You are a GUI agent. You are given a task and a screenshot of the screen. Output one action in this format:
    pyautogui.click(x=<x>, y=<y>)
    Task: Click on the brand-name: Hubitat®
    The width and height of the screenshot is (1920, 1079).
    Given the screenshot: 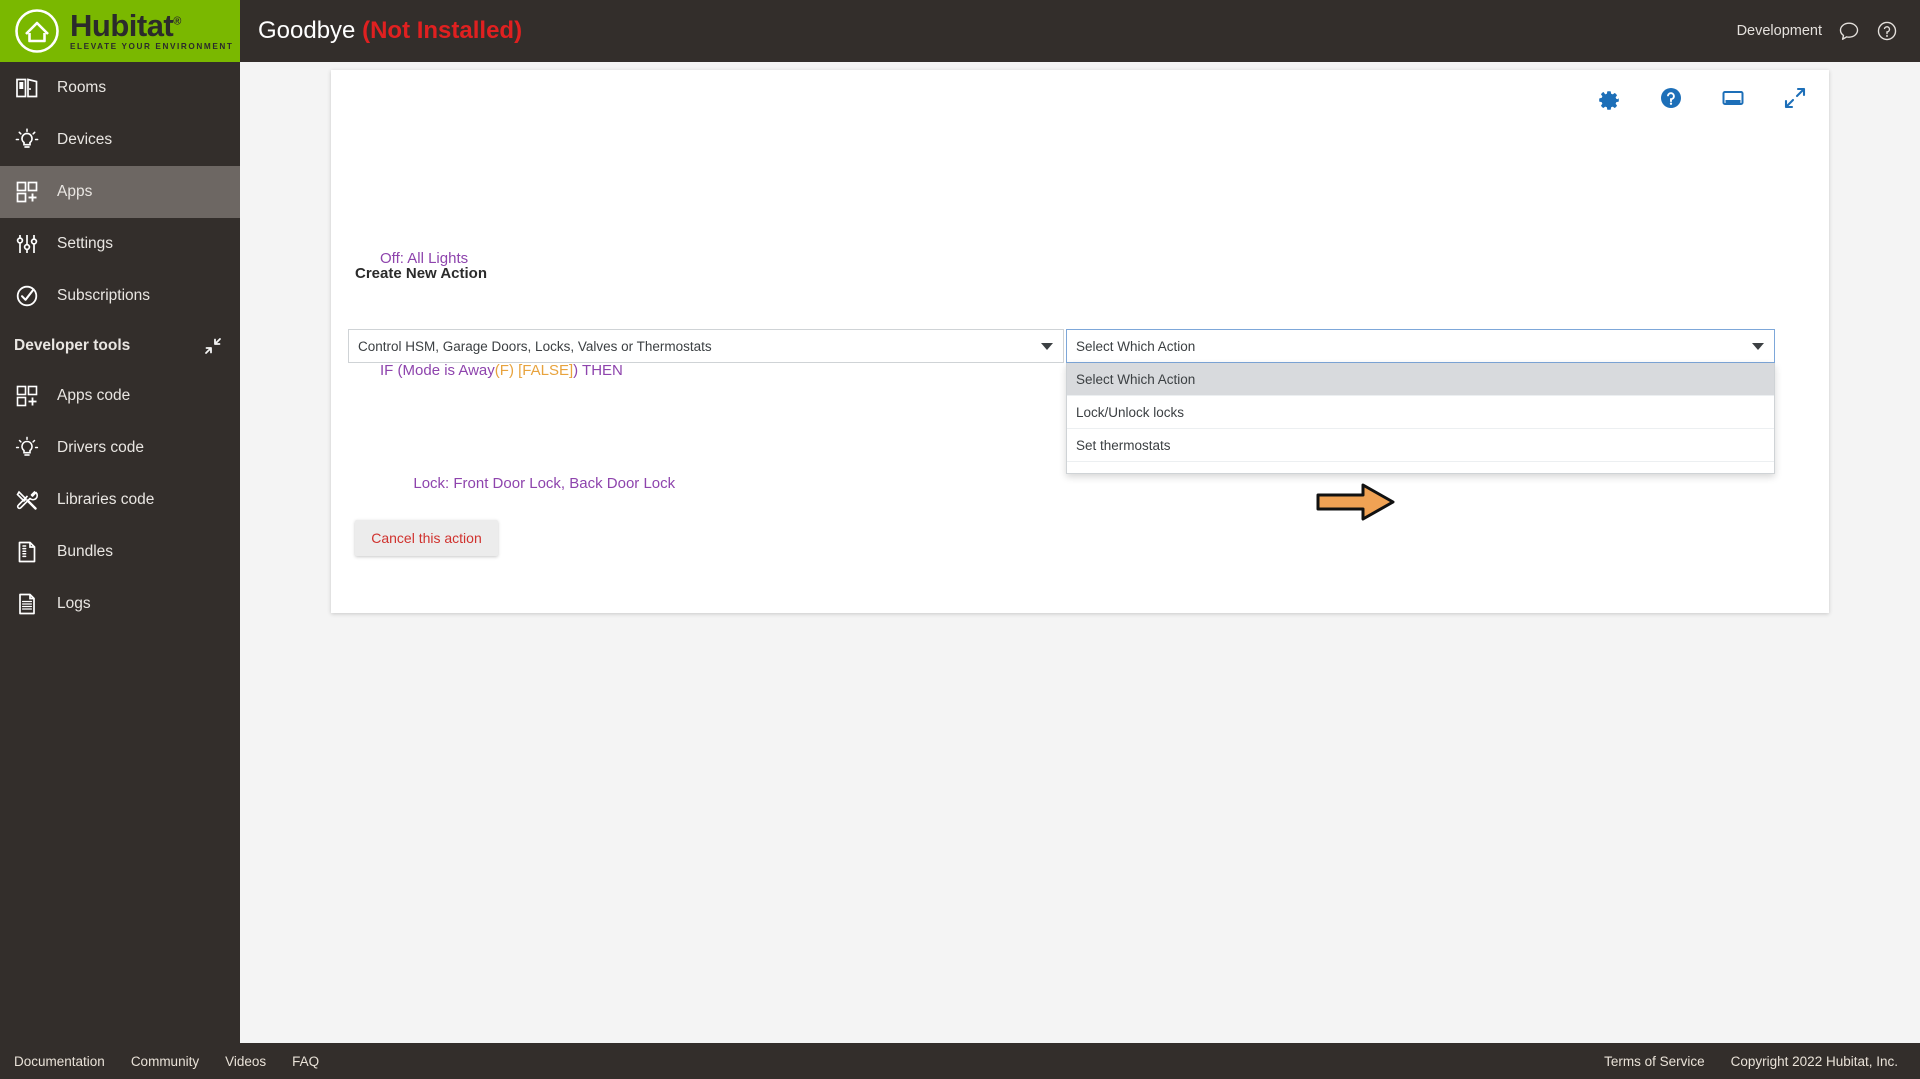 What is the action you would take?
    pyautogui.click(x=125, y=26)
    